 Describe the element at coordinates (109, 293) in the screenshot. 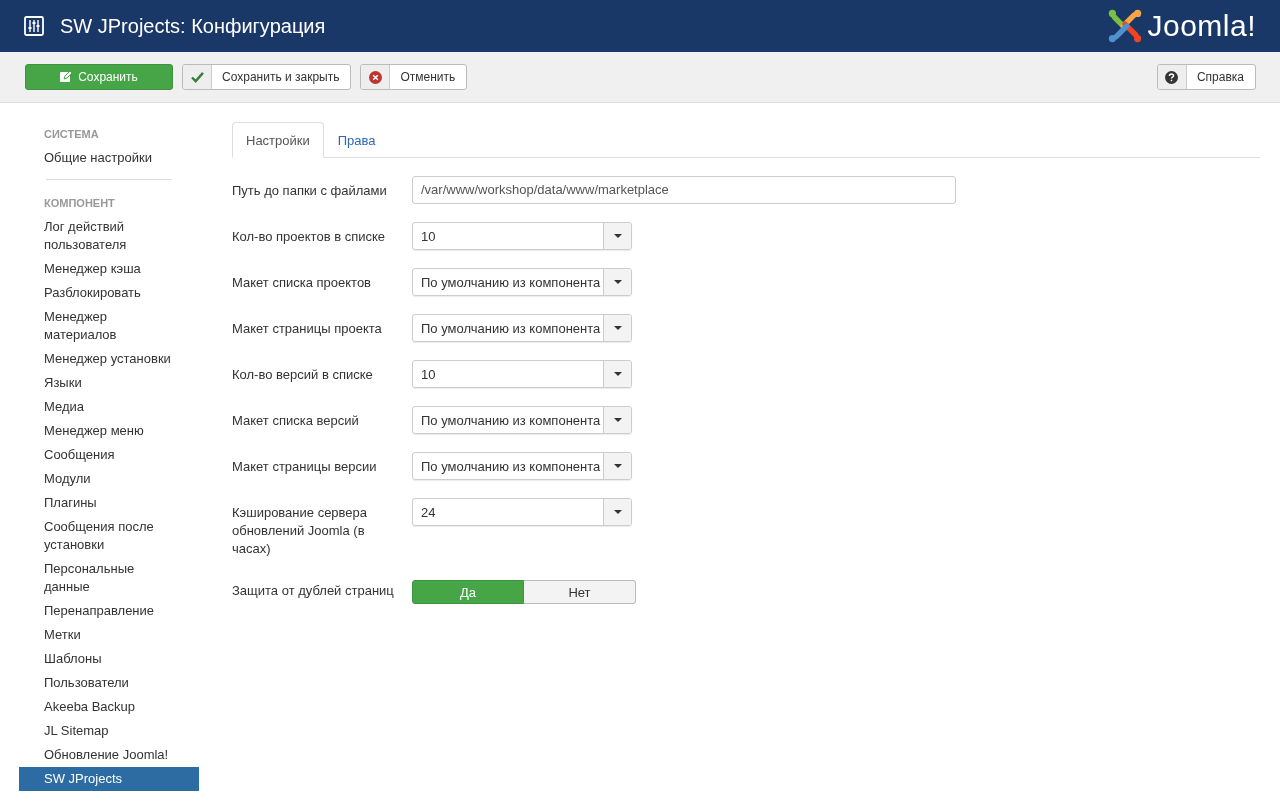

I see `sidebar-item: Разблокировать` at that location.